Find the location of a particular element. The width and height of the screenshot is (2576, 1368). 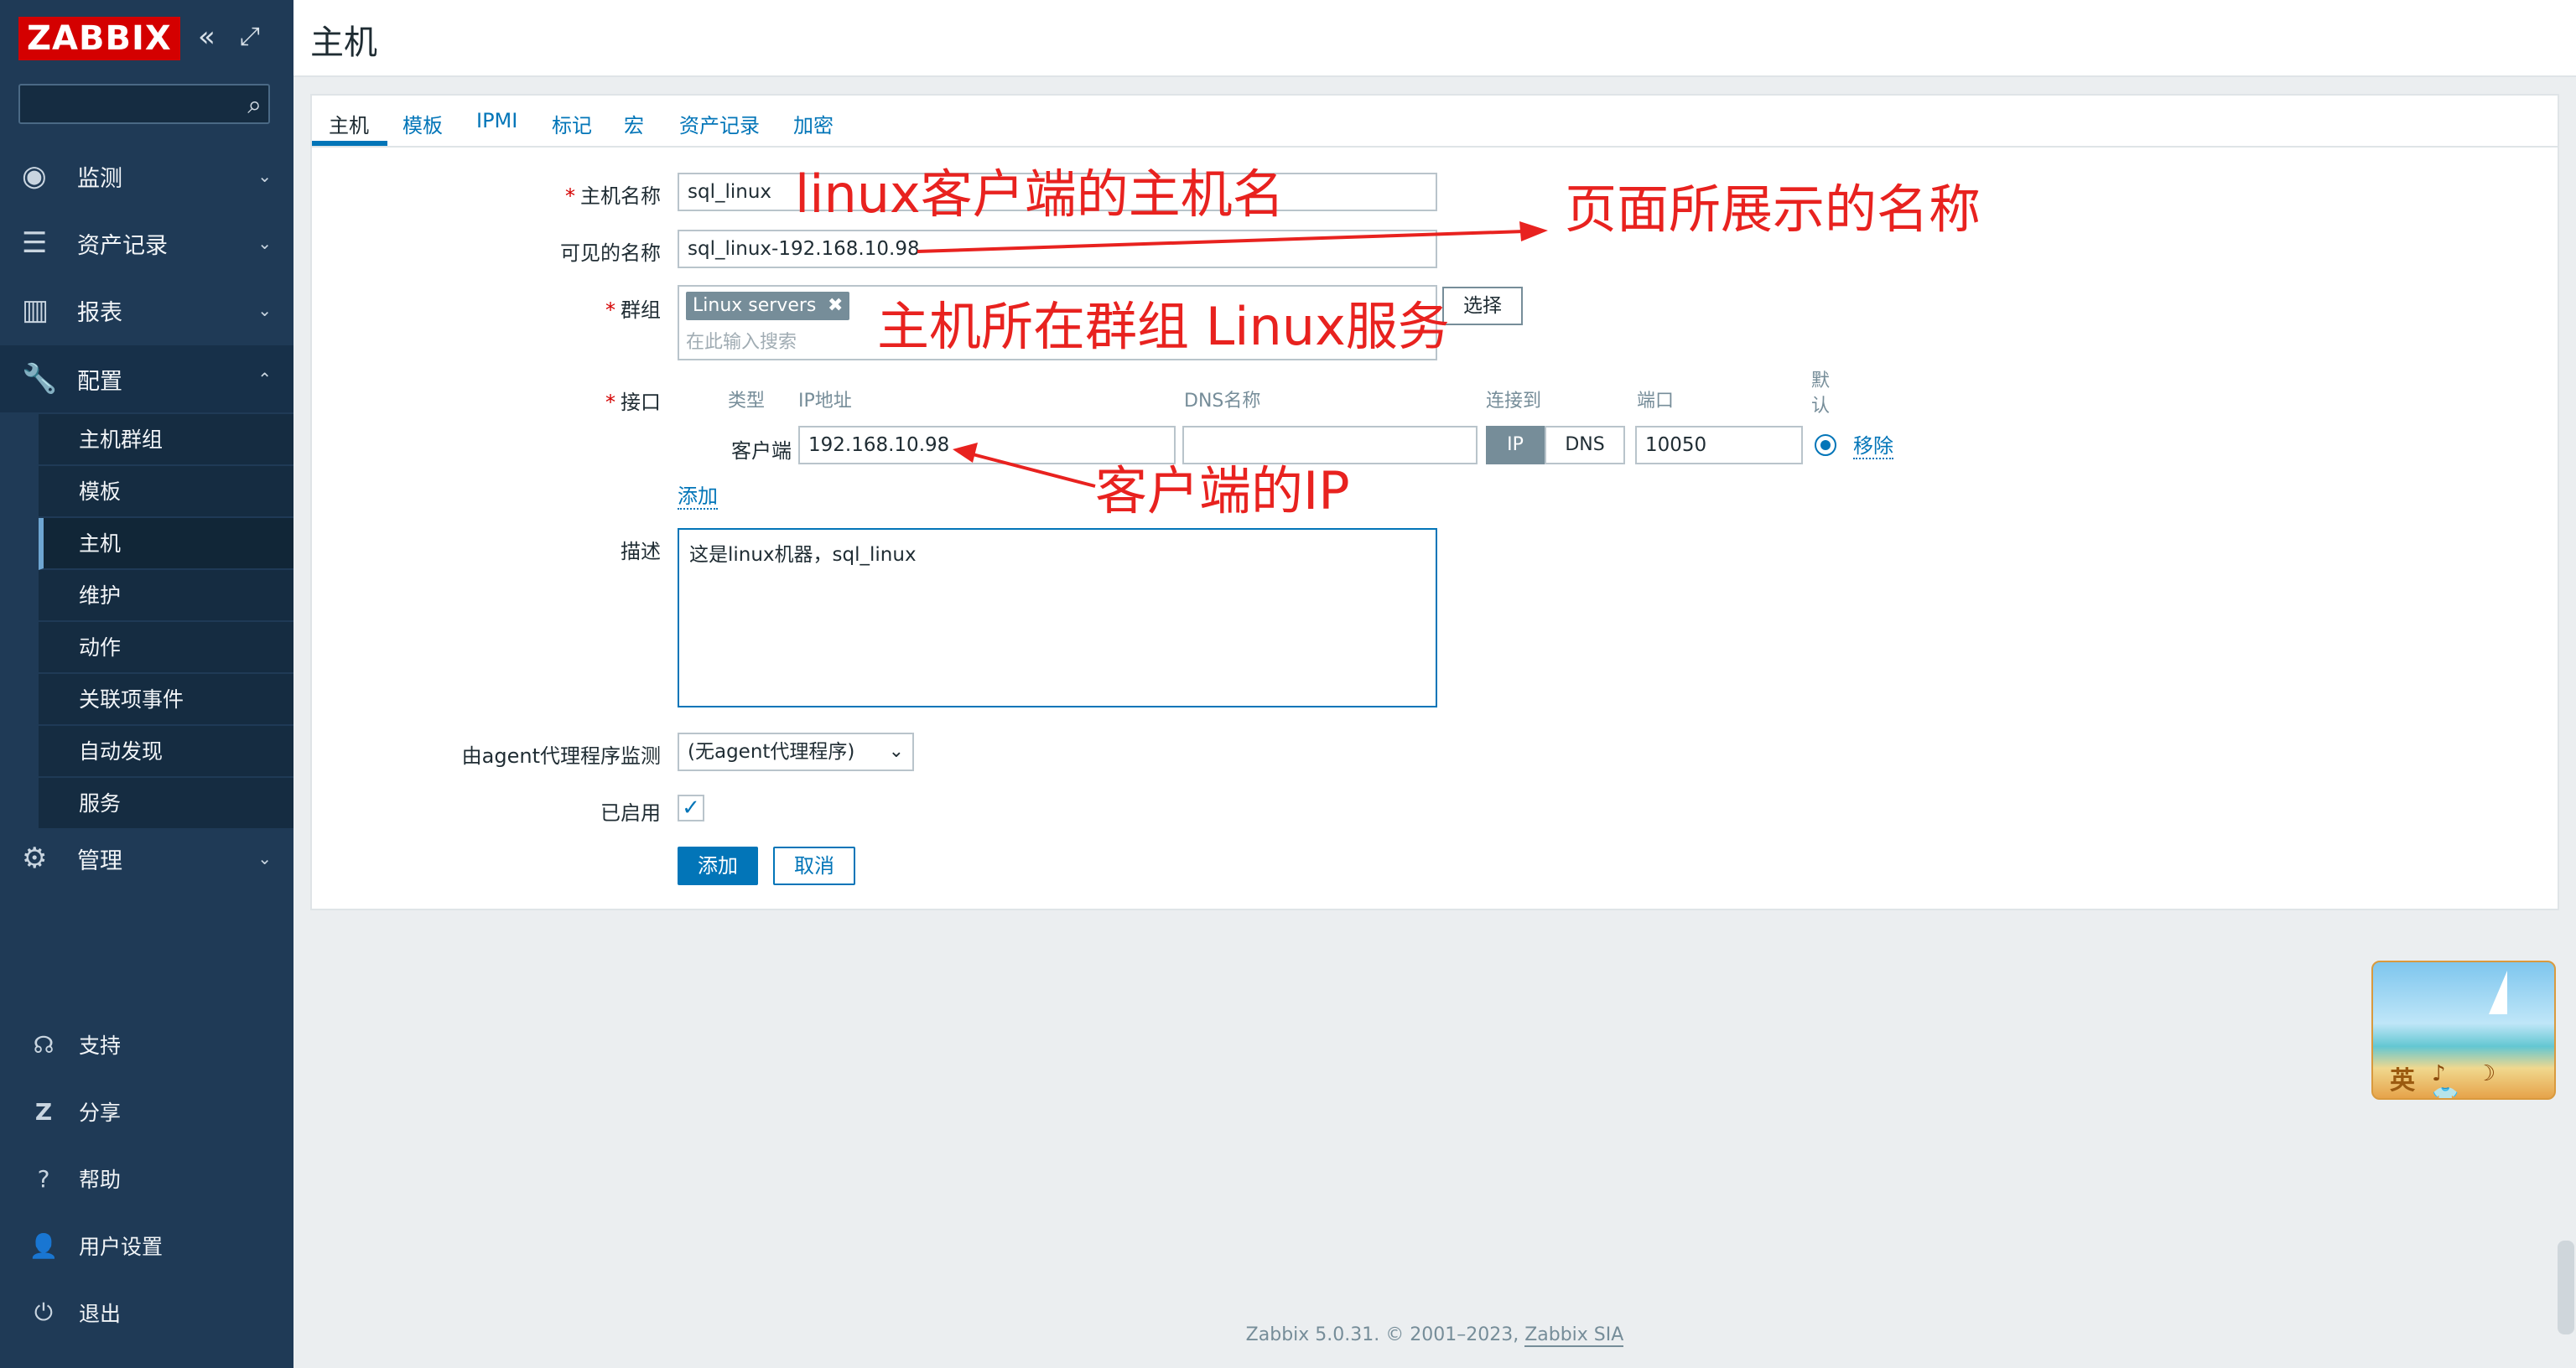

input-method-widget: 英 ♪ ☽ 👕 is located at coordinates (2463, 1030).